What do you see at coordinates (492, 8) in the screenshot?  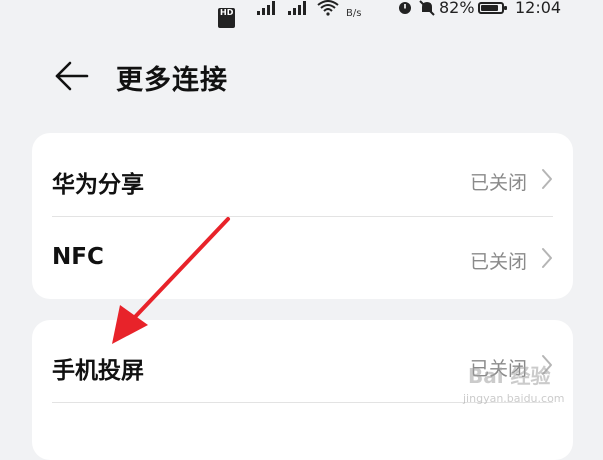 I see `battery-icon` at bounding box center [492, 8].